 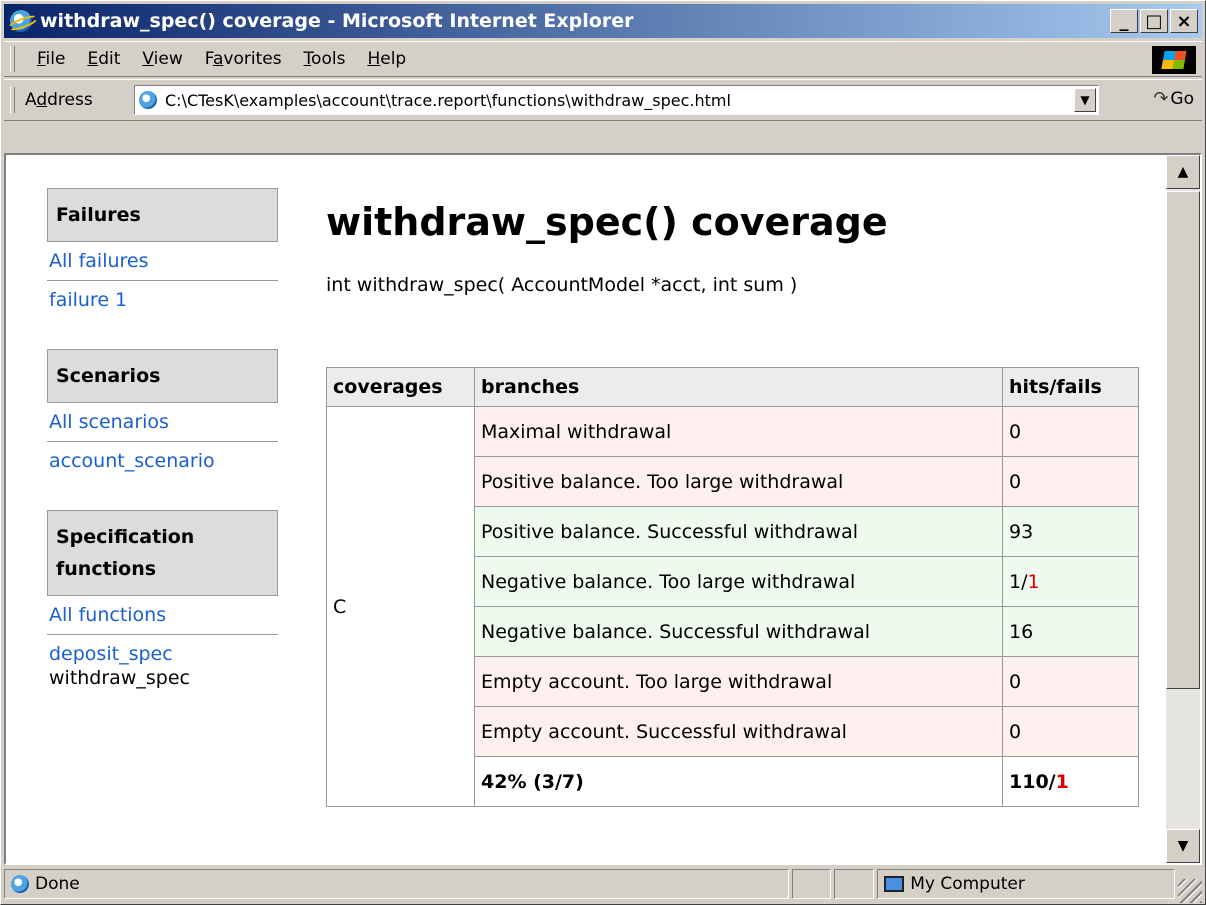 What do you see at coordinates (1070, 631) in the screenshot?
I see `hits-cell: 16` at bounding box center [1070, 631].